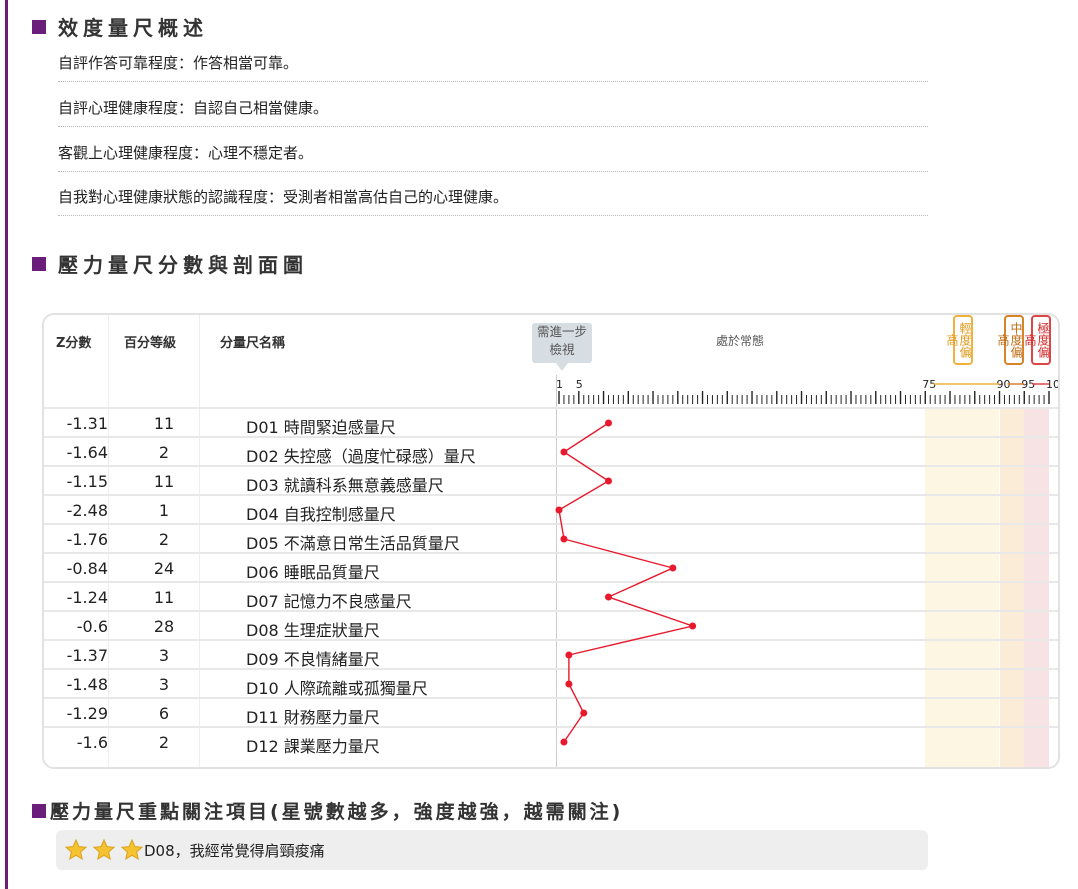 The height and width of the screenshot is (889, 1078). Describe the element at coordinates (234, 850) in the screenshot. I see `focus-item-text: D08，我經常覺得肩頸痠痛` at that location.